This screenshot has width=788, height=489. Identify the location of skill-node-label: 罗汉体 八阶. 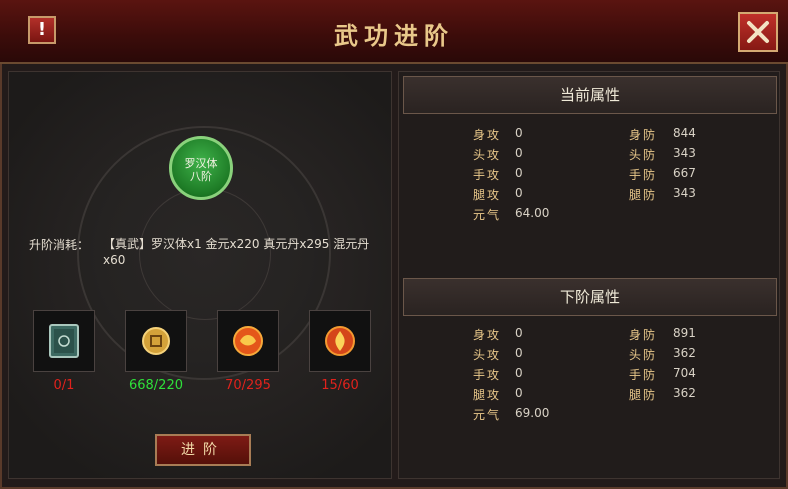
(201, 170).